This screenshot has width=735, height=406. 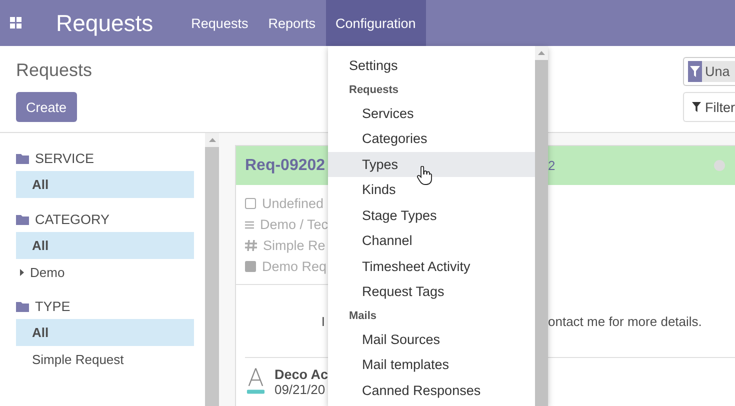 I want to click on menu-section-header: Mails, so click(x=363, y=316).